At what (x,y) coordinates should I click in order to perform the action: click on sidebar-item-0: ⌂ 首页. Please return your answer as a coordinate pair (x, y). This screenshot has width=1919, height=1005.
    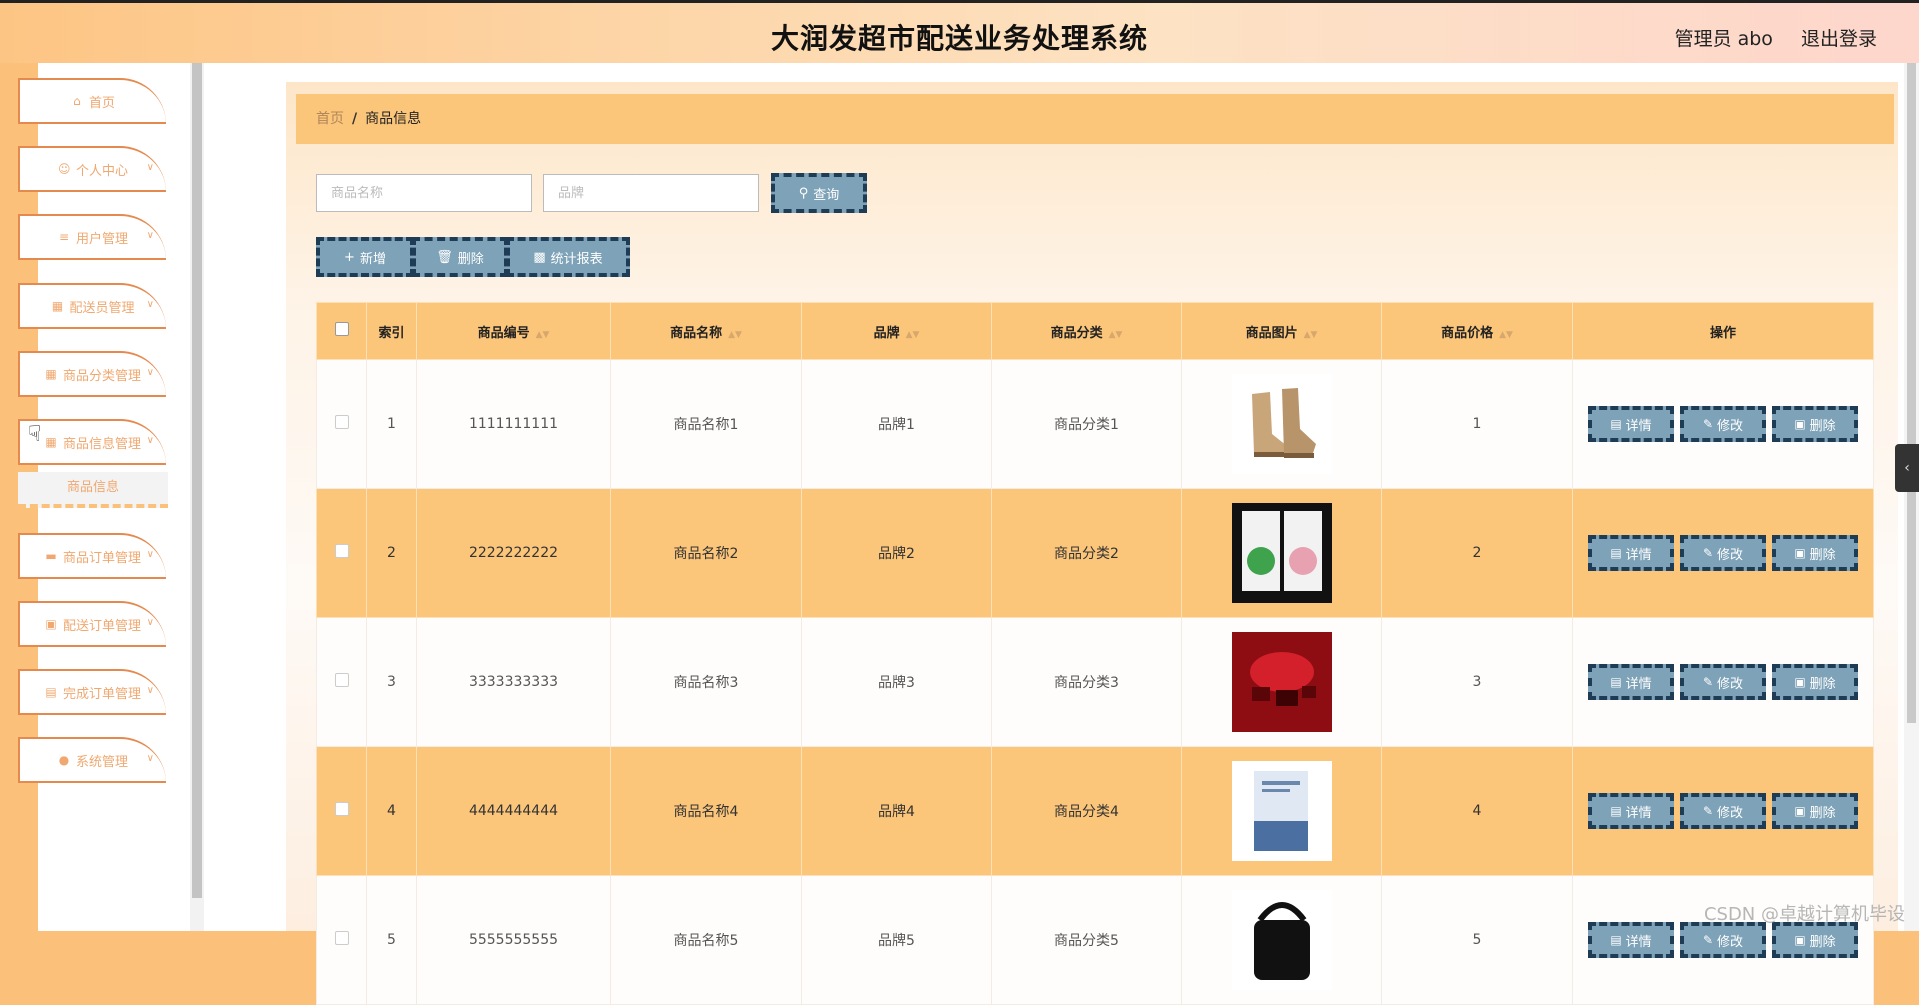
    Looking at the image, I should click on (92, 101).